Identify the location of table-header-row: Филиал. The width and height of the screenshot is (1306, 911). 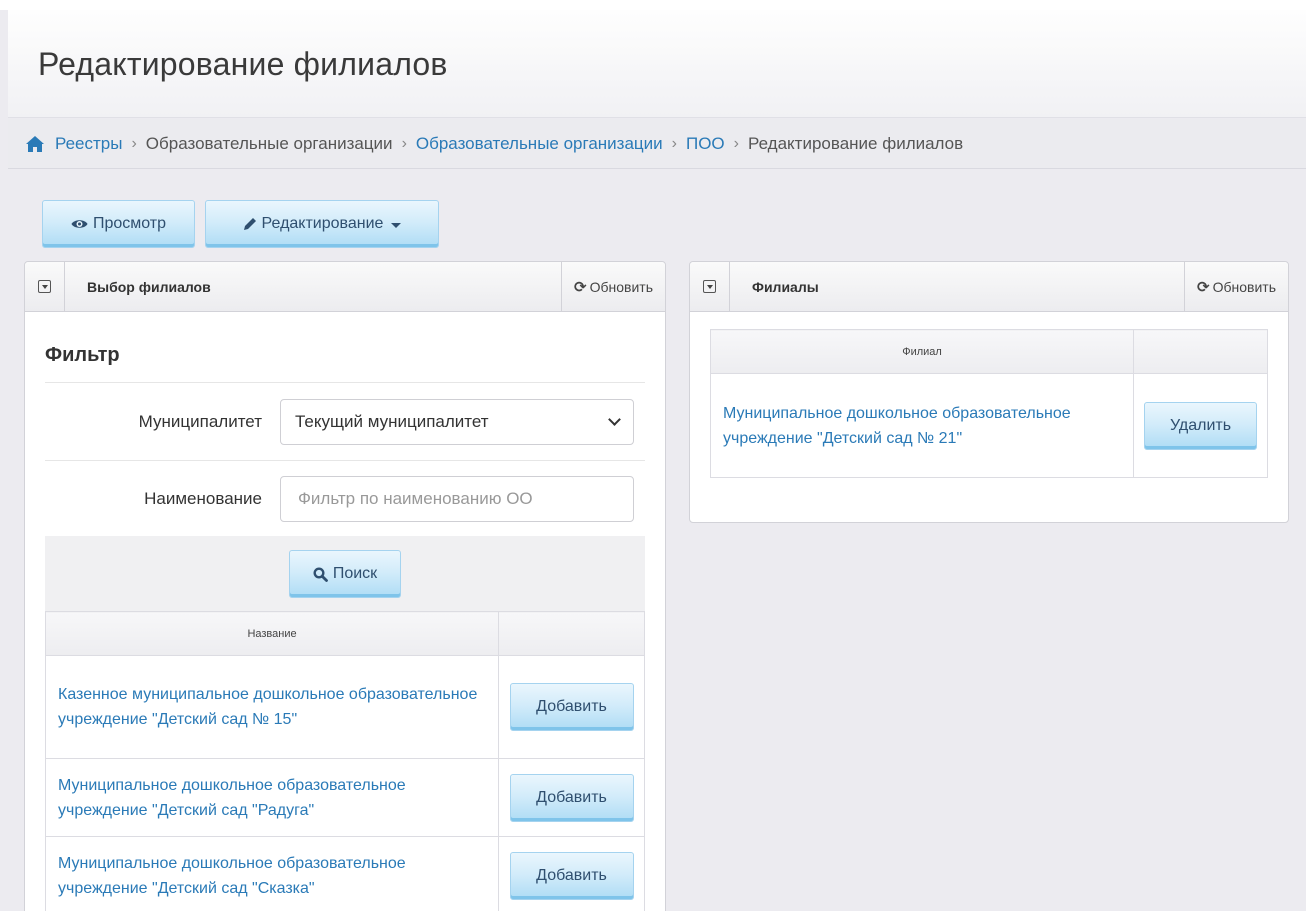
(988, 351).